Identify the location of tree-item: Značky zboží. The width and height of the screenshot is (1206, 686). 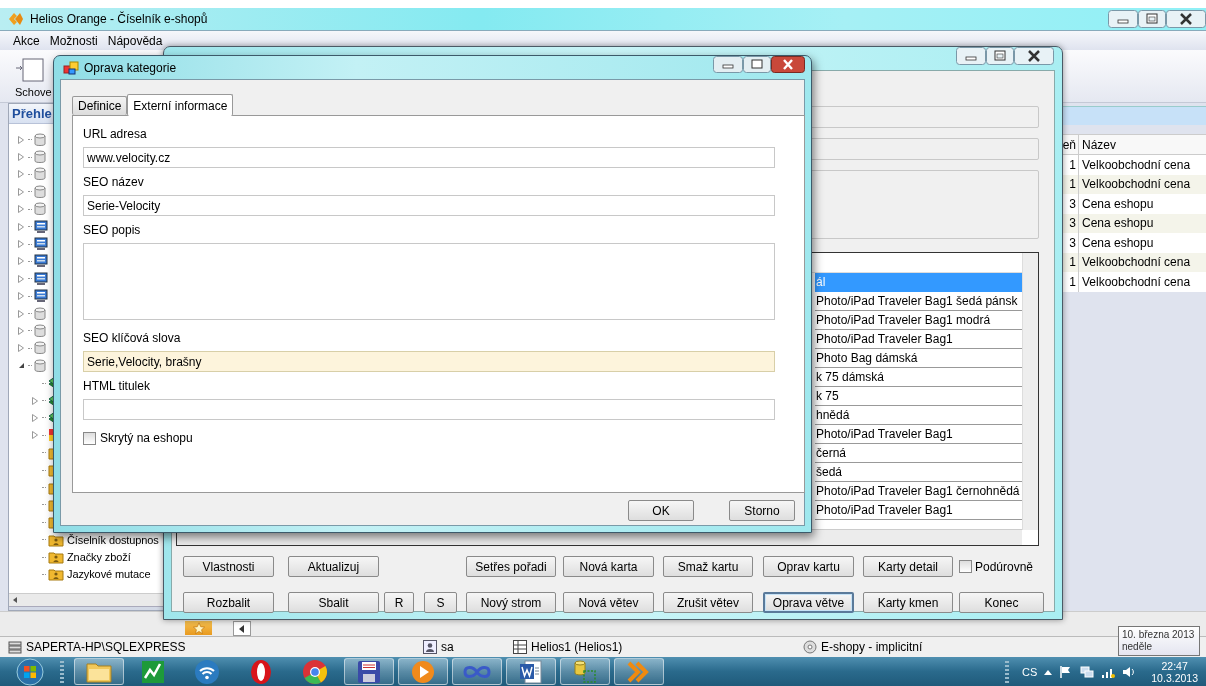
(99, 557).